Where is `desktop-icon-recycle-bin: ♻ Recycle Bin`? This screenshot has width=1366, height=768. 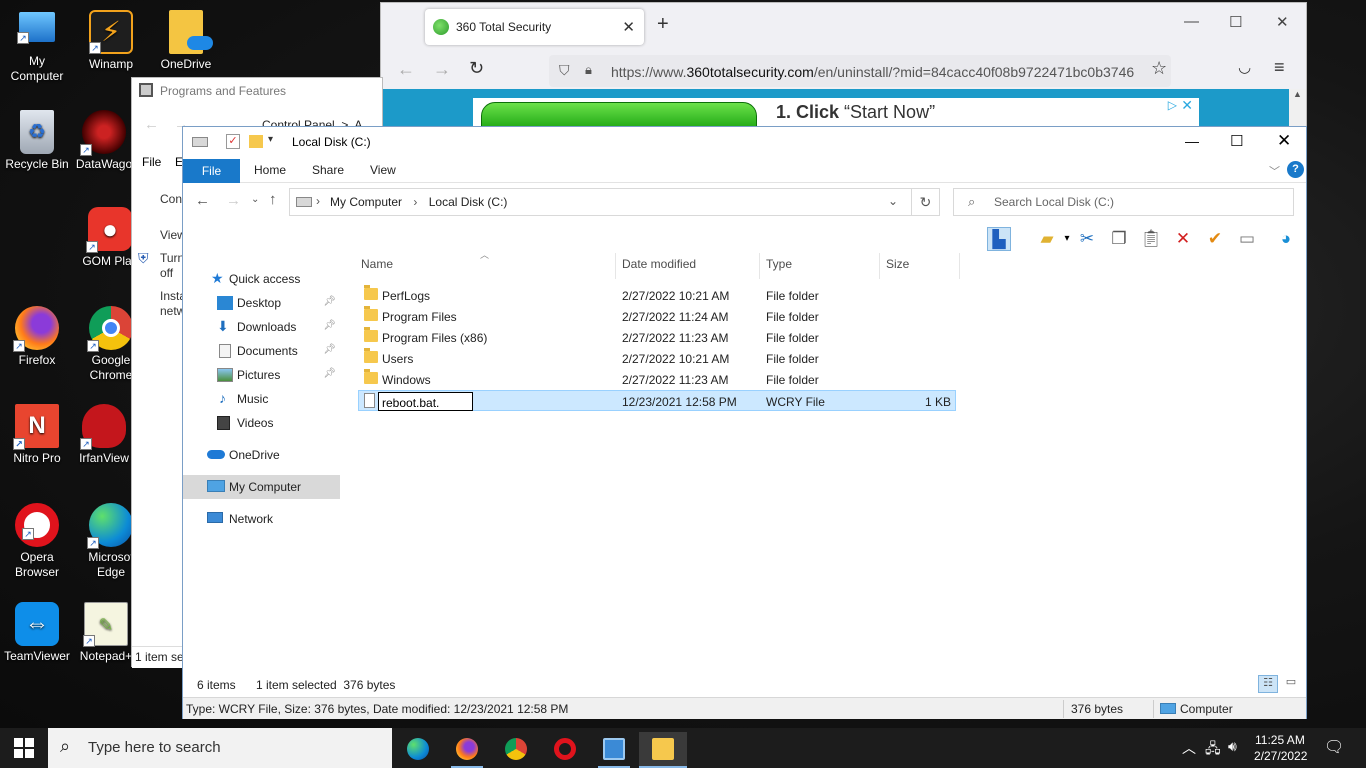
desktop-icon-recycle-bin: ♻ Recycle Bin is located at coordinates (37, 141).